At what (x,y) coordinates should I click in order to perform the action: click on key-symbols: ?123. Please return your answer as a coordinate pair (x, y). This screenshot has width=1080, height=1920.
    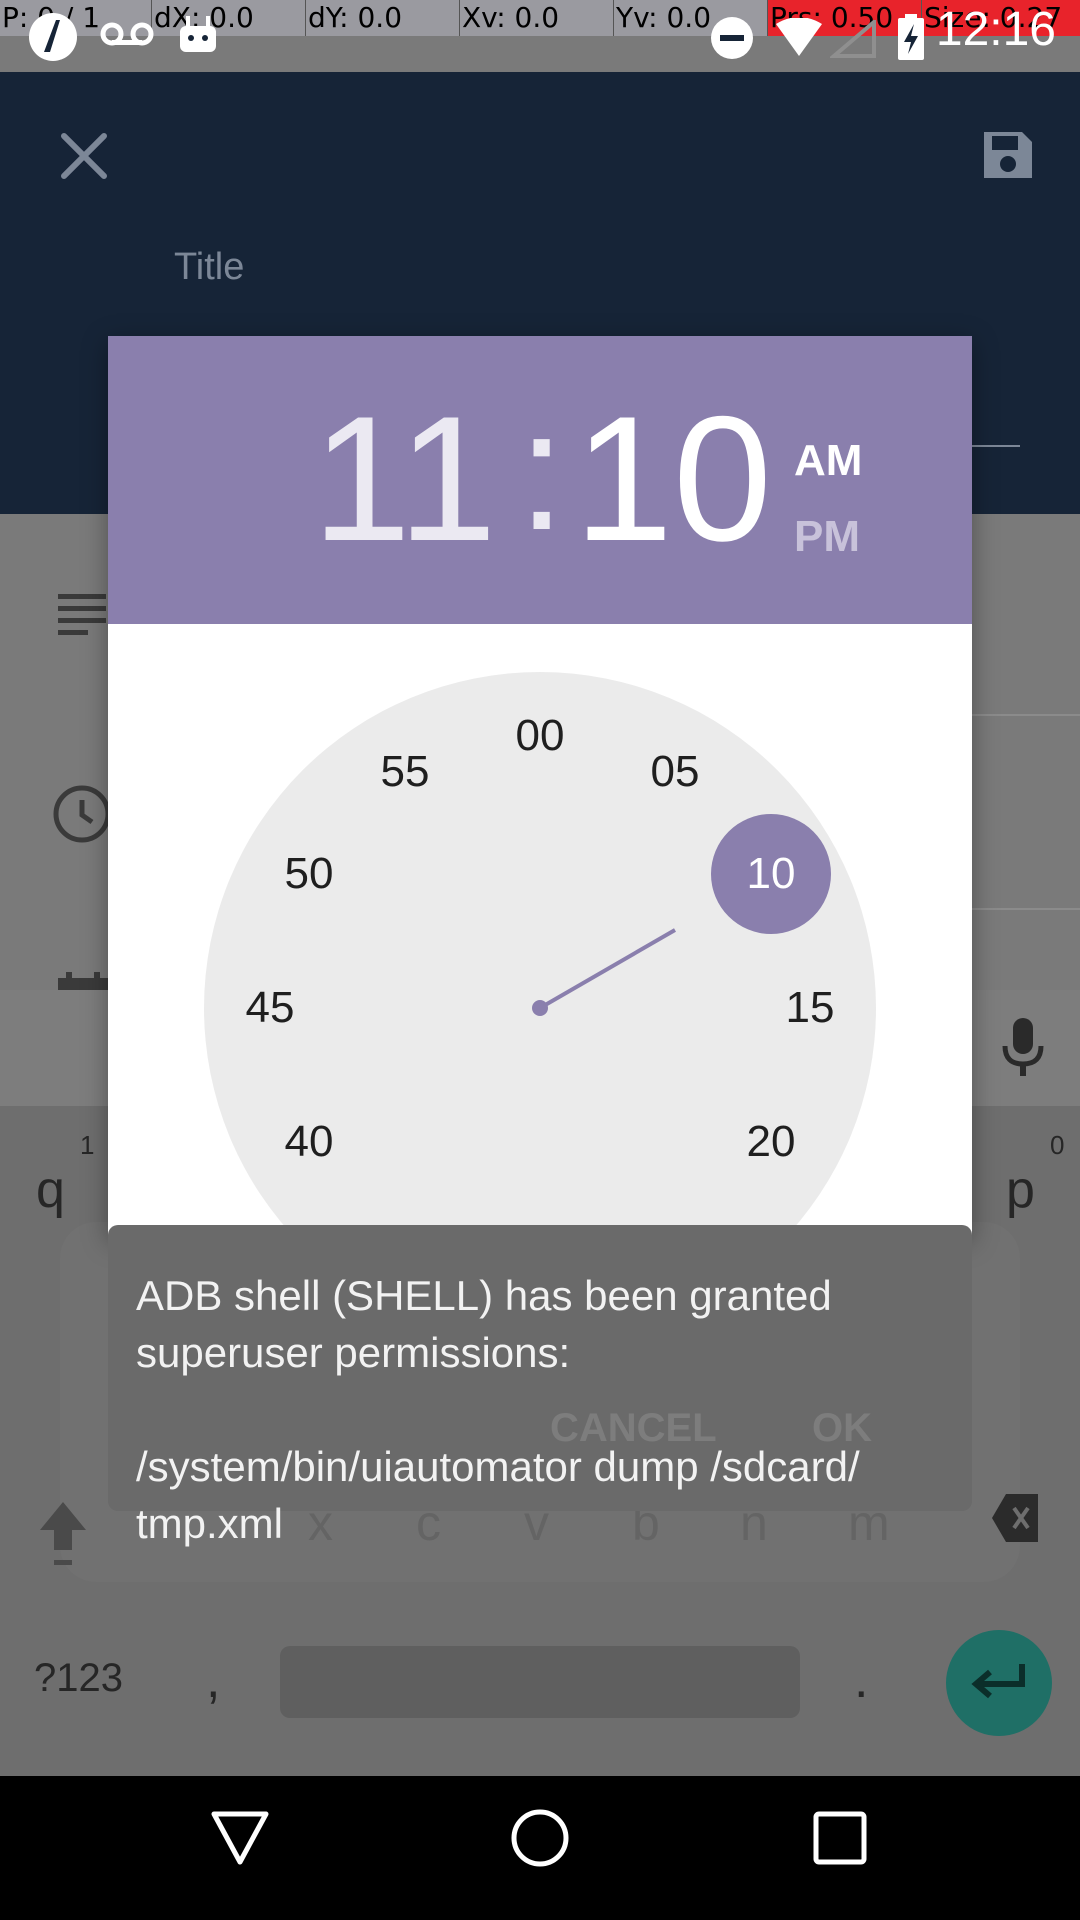
    Looking at the image, I should click on (78, 1678).